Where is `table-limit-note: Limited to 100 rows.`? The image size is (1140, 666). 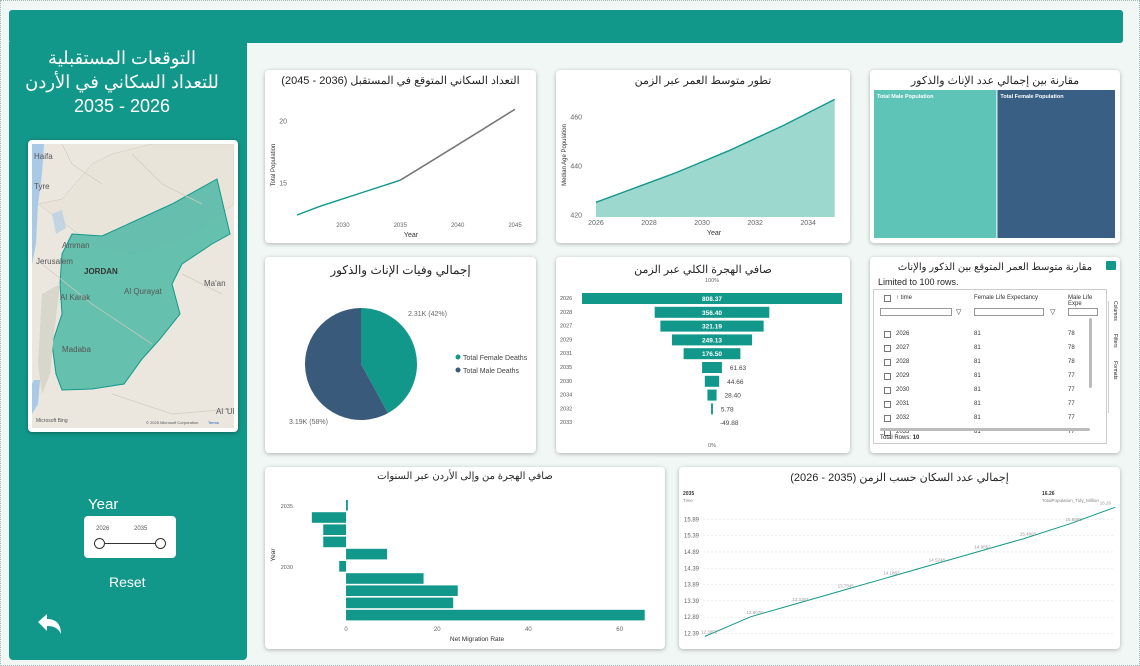
table-limit-note: Limited to 100 rows. is located at coordinates (918, 282).